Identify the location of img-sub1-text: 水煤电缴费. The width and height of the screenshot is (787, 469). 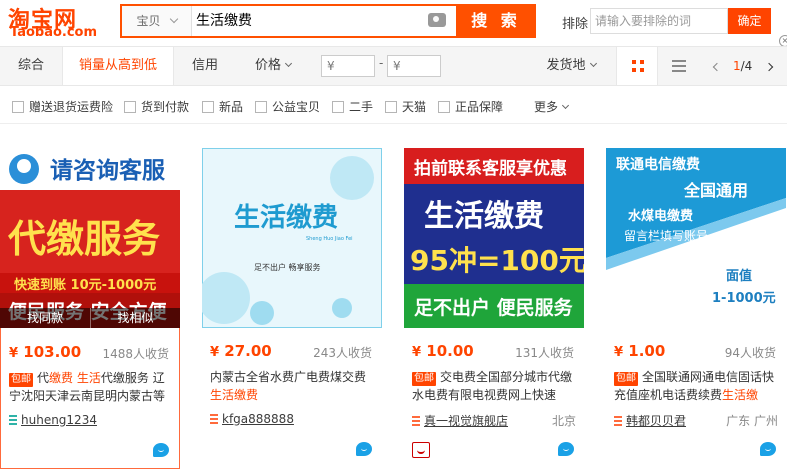
(660, 216).